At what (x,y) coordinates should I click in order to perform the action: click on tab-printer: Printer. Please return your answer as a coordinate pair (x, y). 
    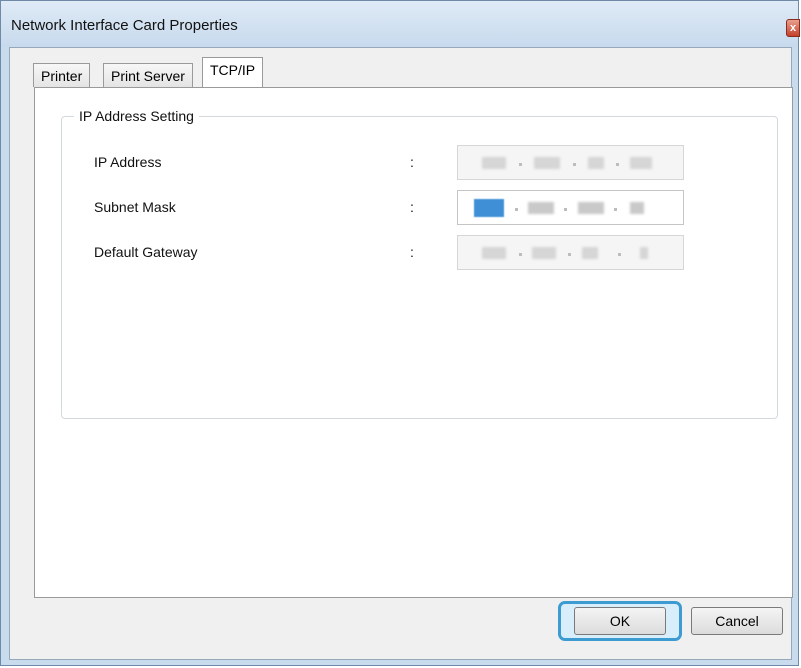
    Looking at the image, I should click on (62, 75).